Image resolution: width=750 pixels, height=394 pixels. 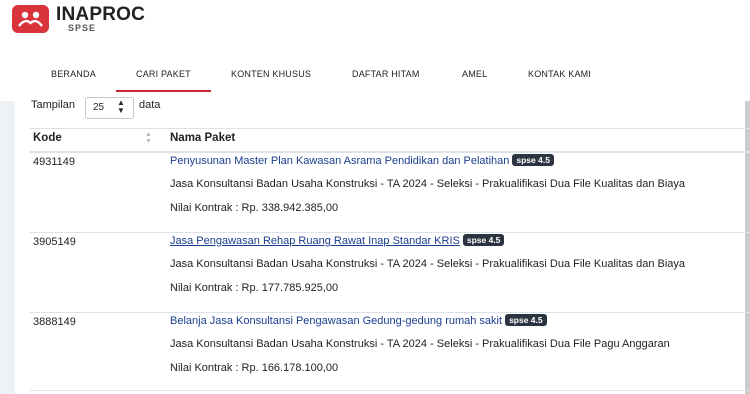 What do you see at coordinates (150, 105) in the screenshot?
I see `length-suffix-label: data` at bounding box center [150, 105].